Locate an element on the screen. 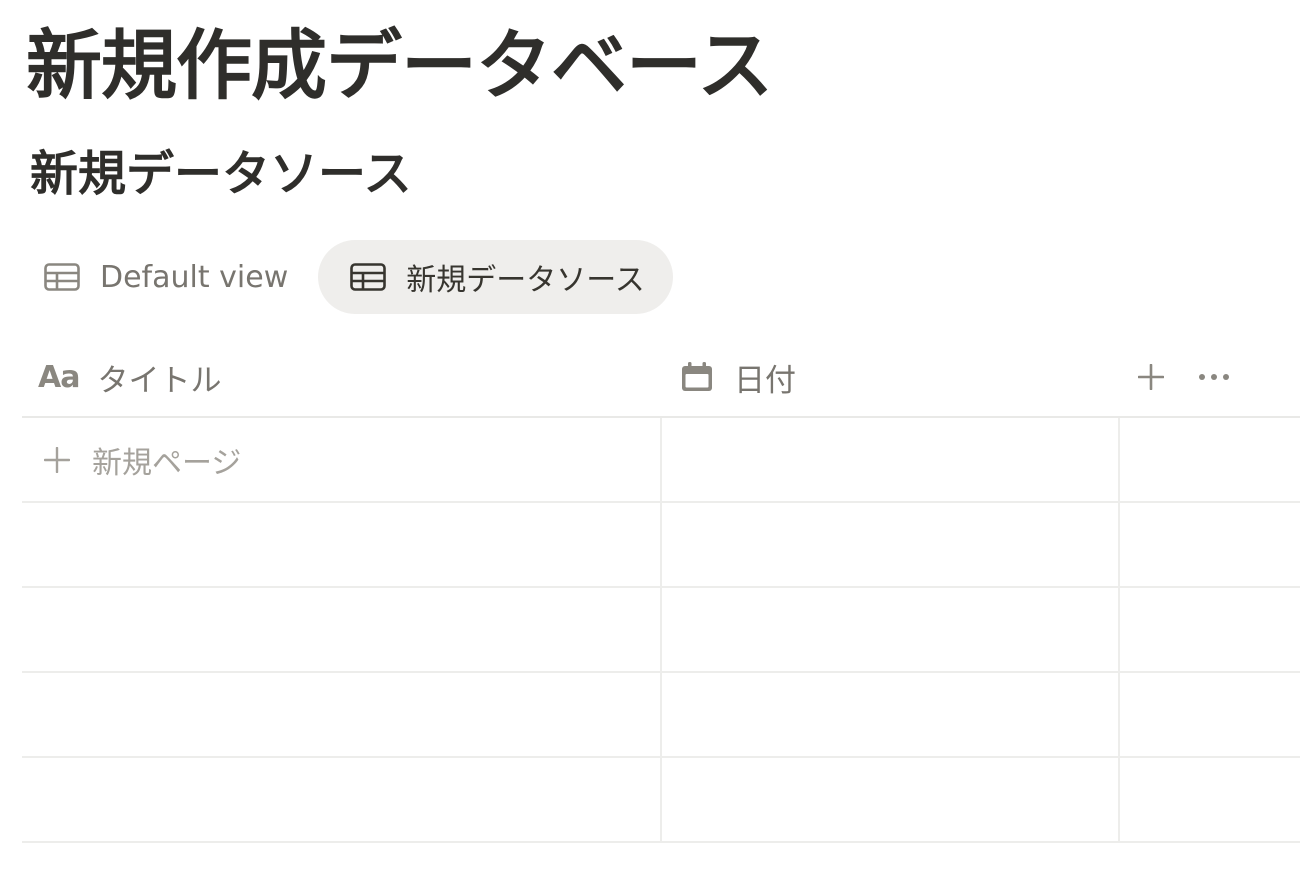  column-header-date: 日付 is located at coordinates (738, 377).